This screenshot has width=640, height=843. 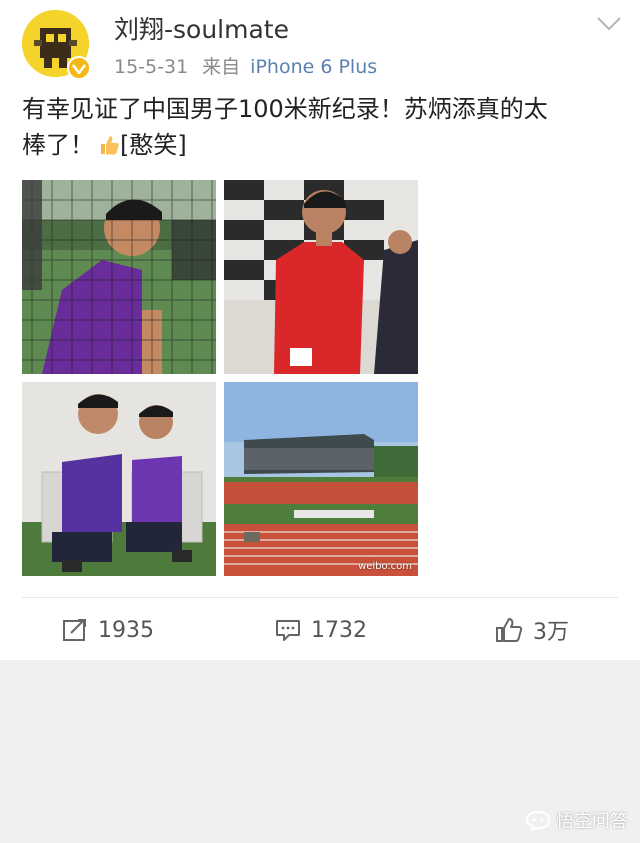 I want to click on source-device-link: iPhone 6 Plus, so click(x=313, y=67).